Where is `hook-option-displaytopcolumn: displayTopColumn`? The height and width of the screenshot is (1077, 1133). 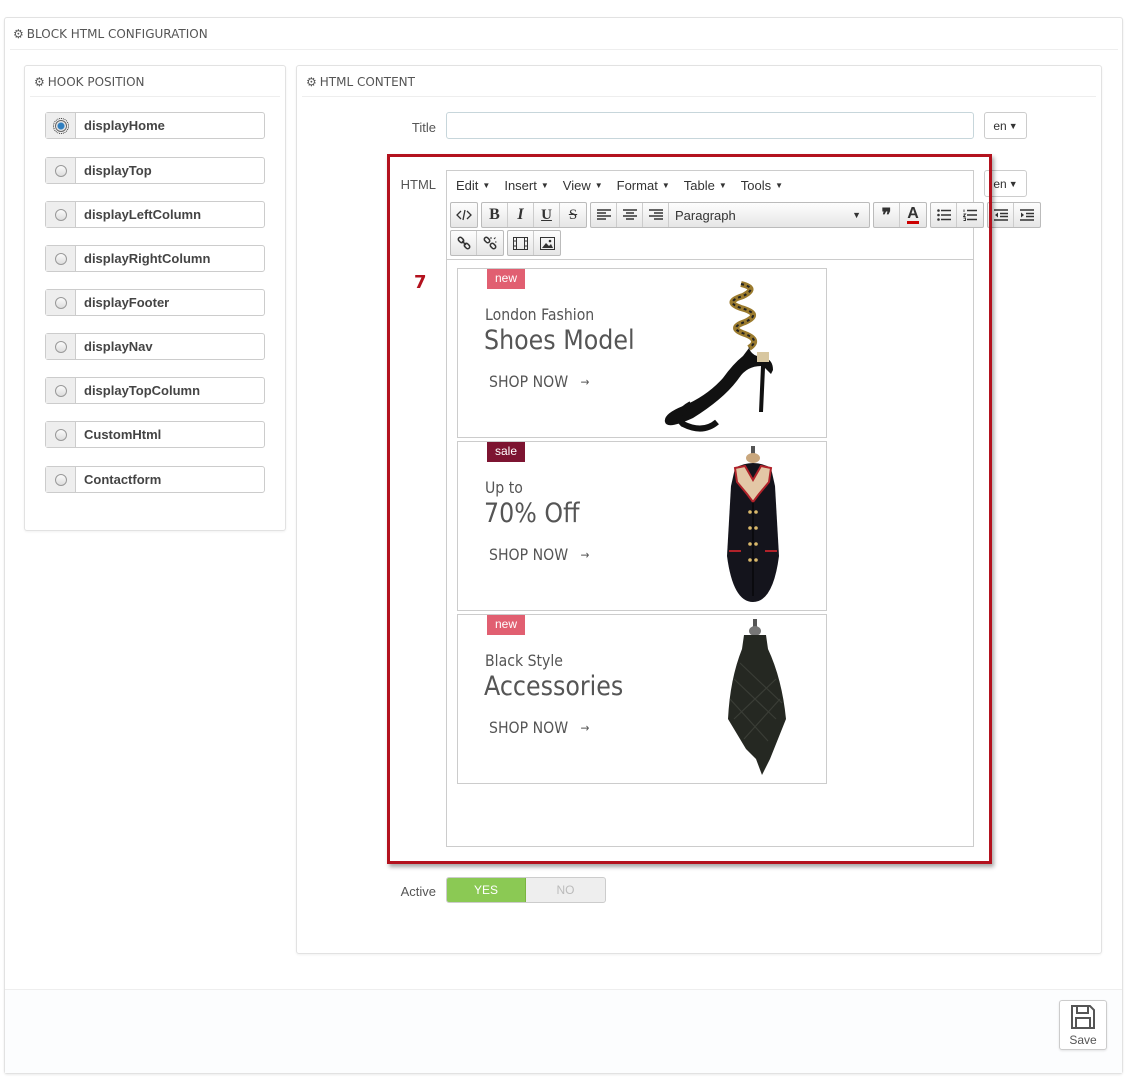
hook-option-displaytopcolumn: displayTopColumn is located at coordinates (155, 390).